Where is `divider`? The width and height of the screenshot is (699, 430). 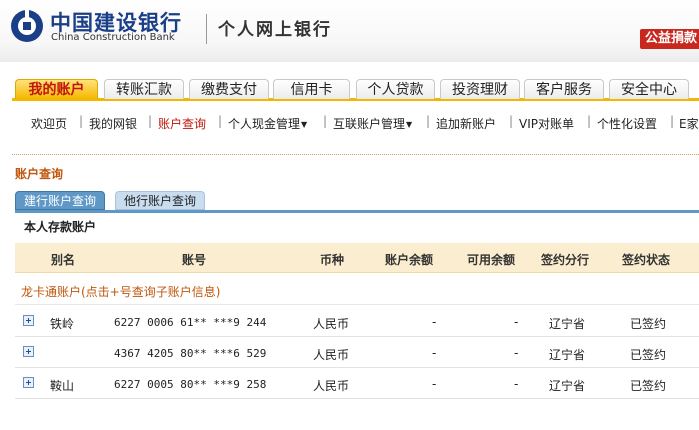 divider is located at coordinates (355, 154).